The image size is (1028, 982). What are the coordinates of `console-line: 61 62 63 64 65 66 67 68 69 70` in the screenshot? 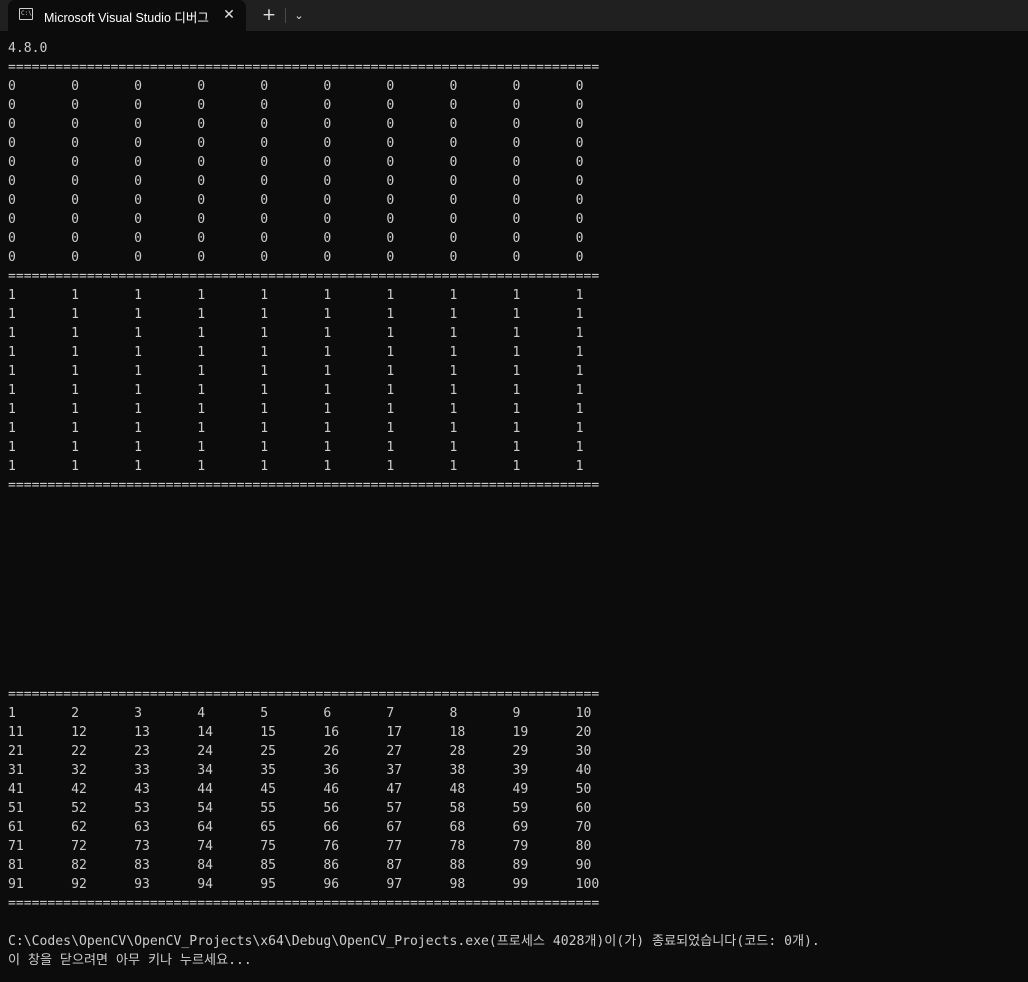 It's located at (300, 827).